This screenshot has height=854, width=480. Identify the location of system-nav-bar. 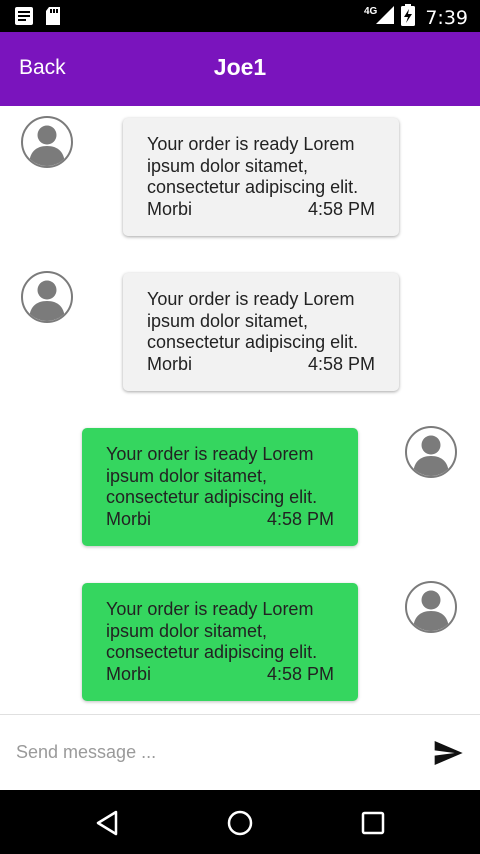
(240, 822).